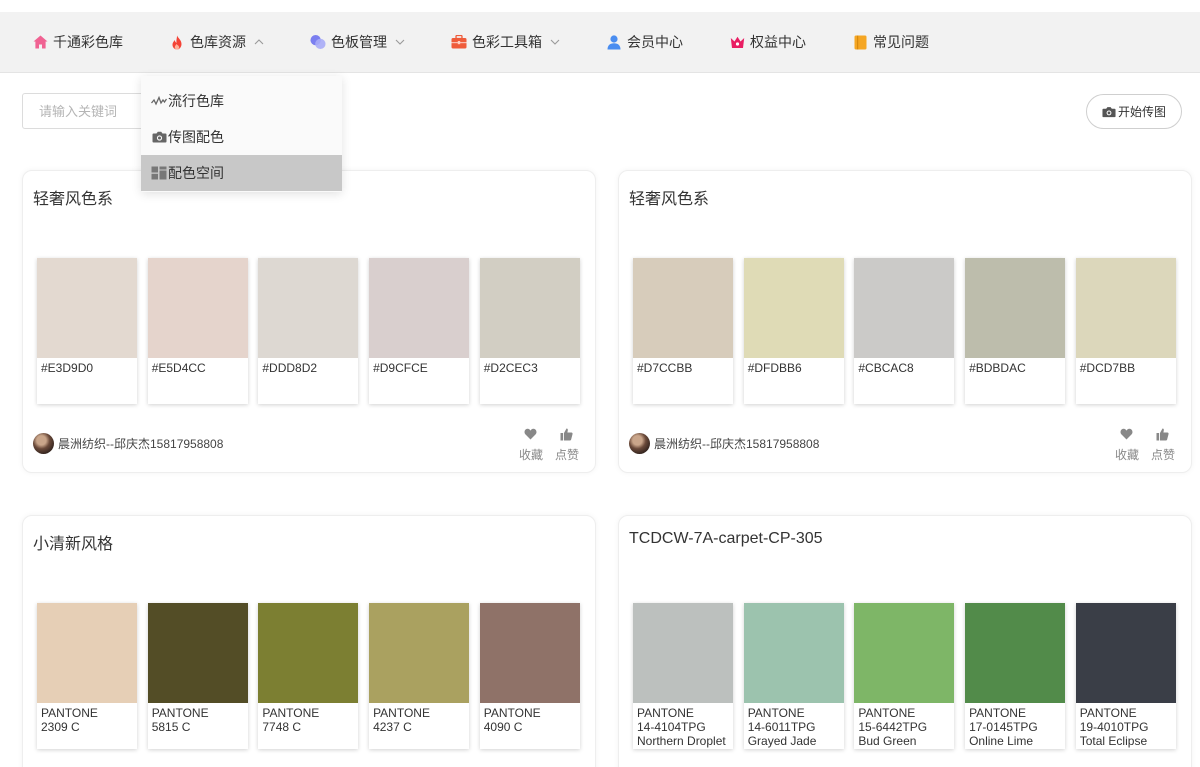 The image size is (1200, 767). I want to click on nav-label: 色彩工具箱, so click(507, 42).